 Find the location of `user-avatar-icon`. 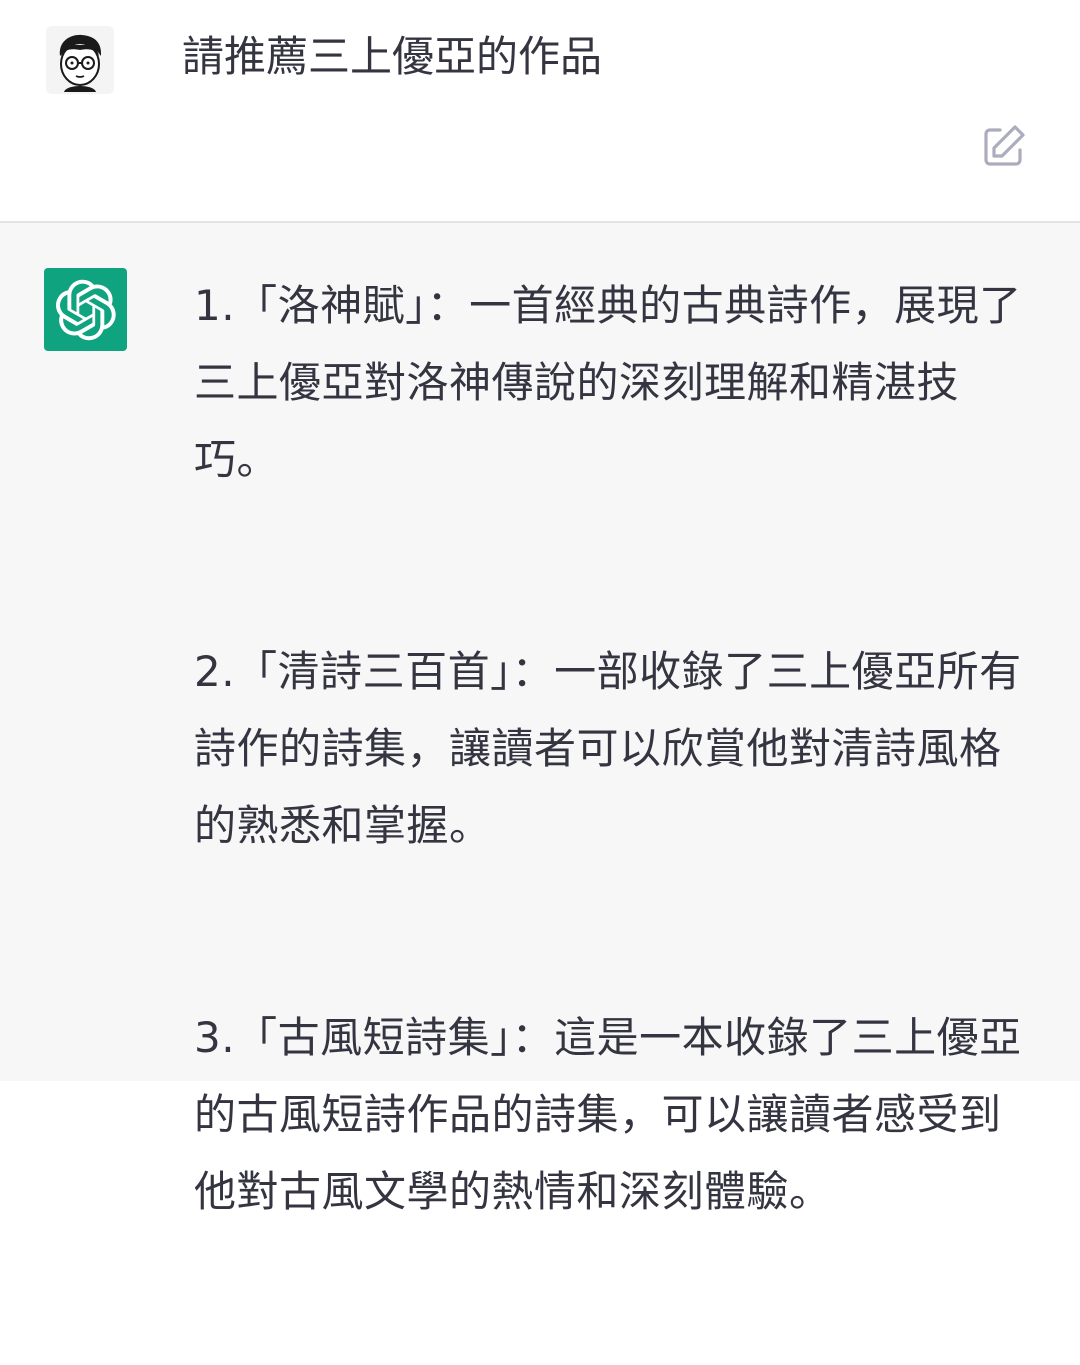

user-avatar-icon is located at coordinates (80, 60).